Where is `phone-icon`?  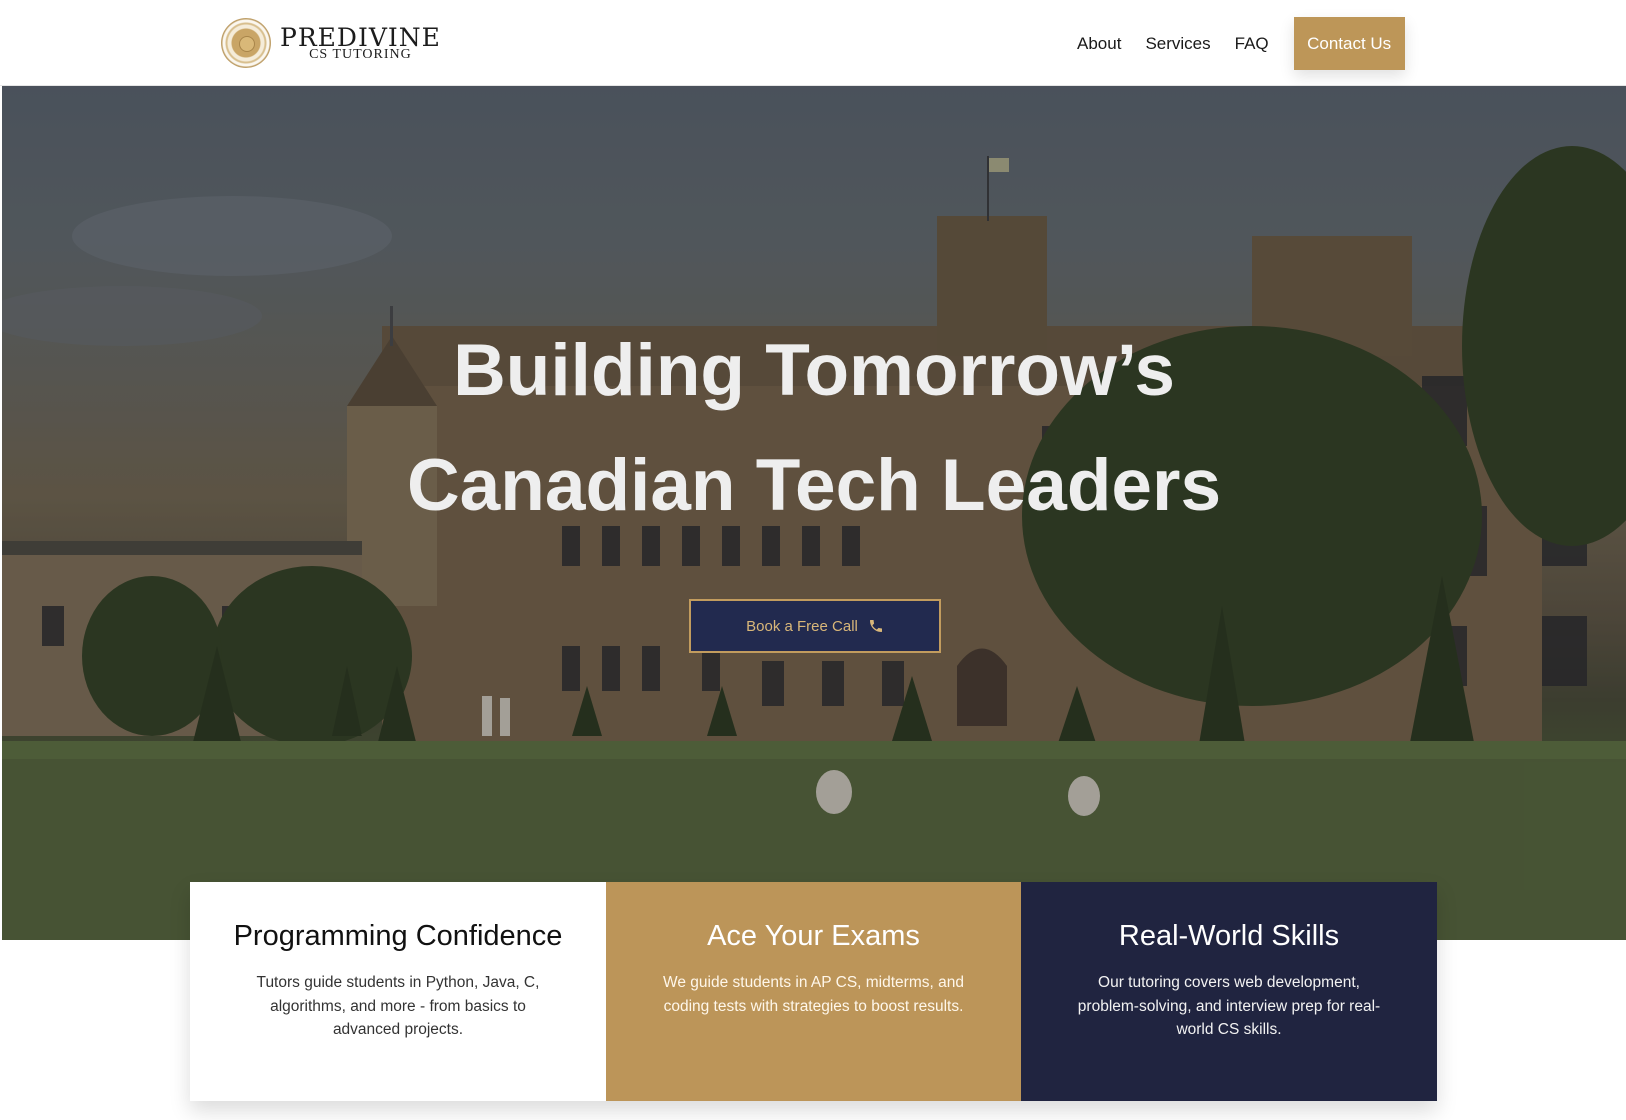
phone-icon is located at coordinates (875, 626).